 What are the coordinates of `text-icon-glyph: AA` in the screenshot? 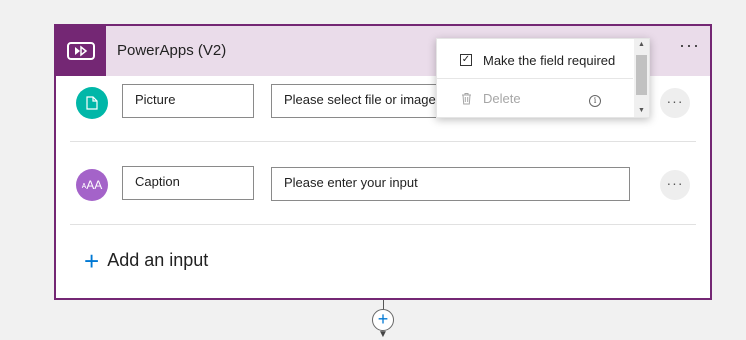 It's located at (94, 185).